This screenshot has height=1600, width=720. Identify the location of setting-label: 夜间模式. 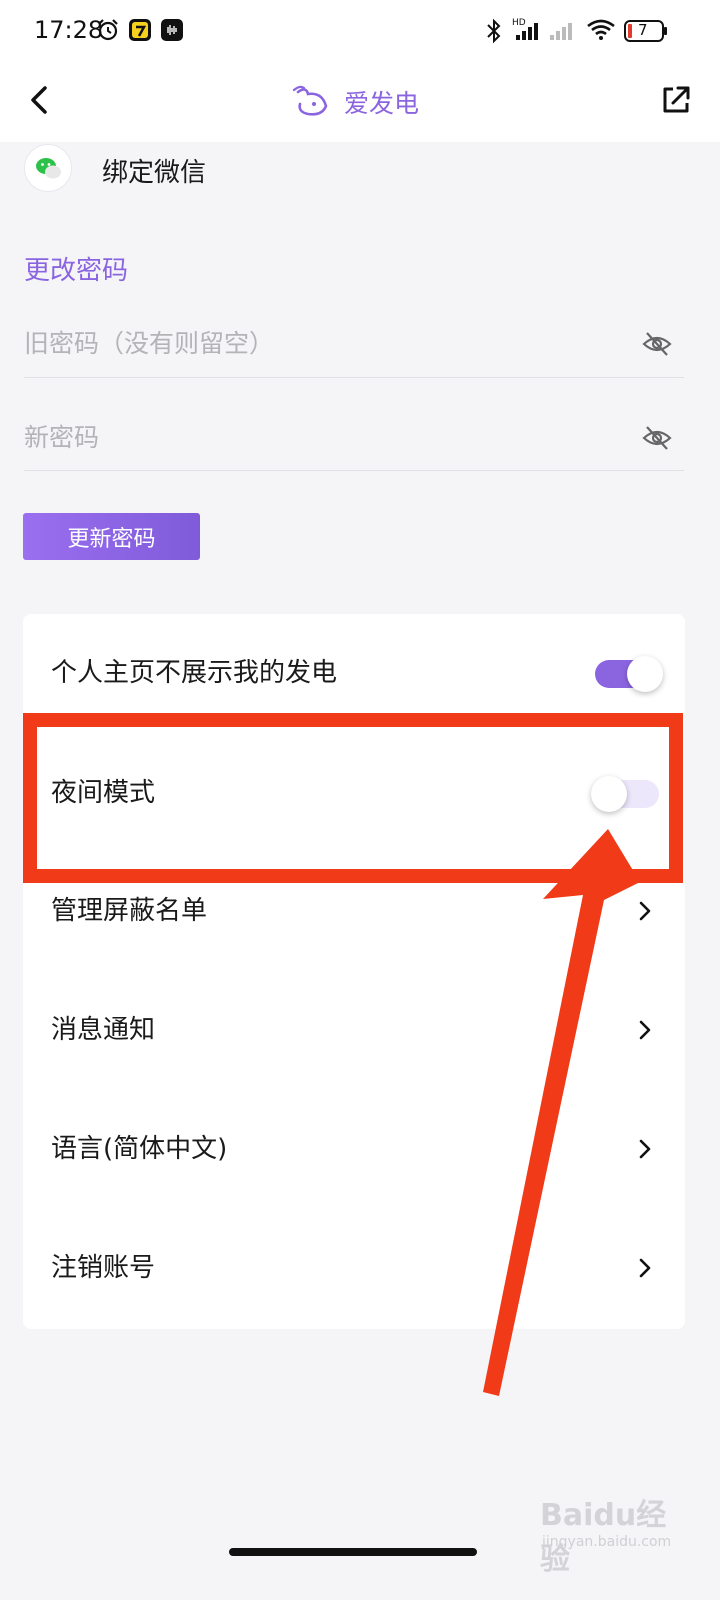
(103, 793).